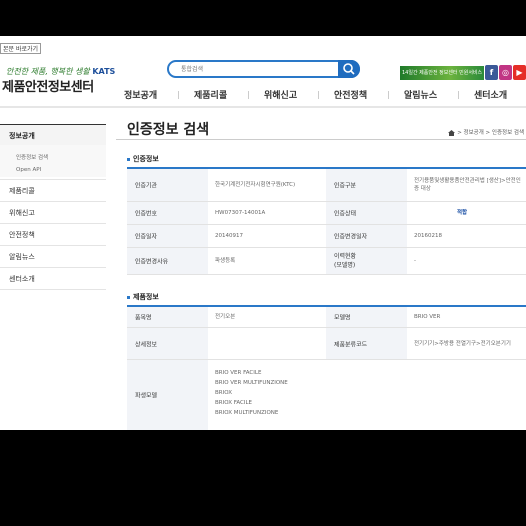 Image resolution: width=526 pixels, height=526 pixels. Describe the element at coordinates (366, 261) in the screenshot. I see `cert-history-label: 이력현황 (모델명)` at that location.